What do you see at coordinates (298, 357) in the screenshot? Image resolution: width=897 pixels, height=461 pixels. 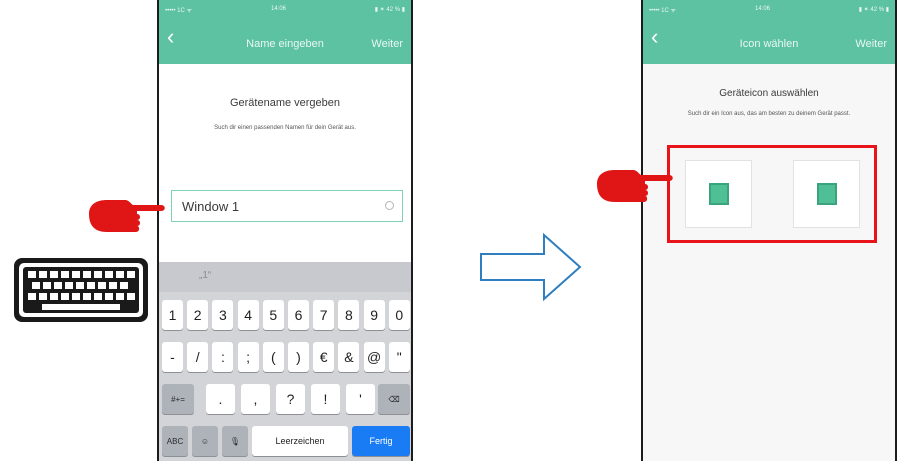 I see `key-symbol: )` at bounding box center [298, 357].